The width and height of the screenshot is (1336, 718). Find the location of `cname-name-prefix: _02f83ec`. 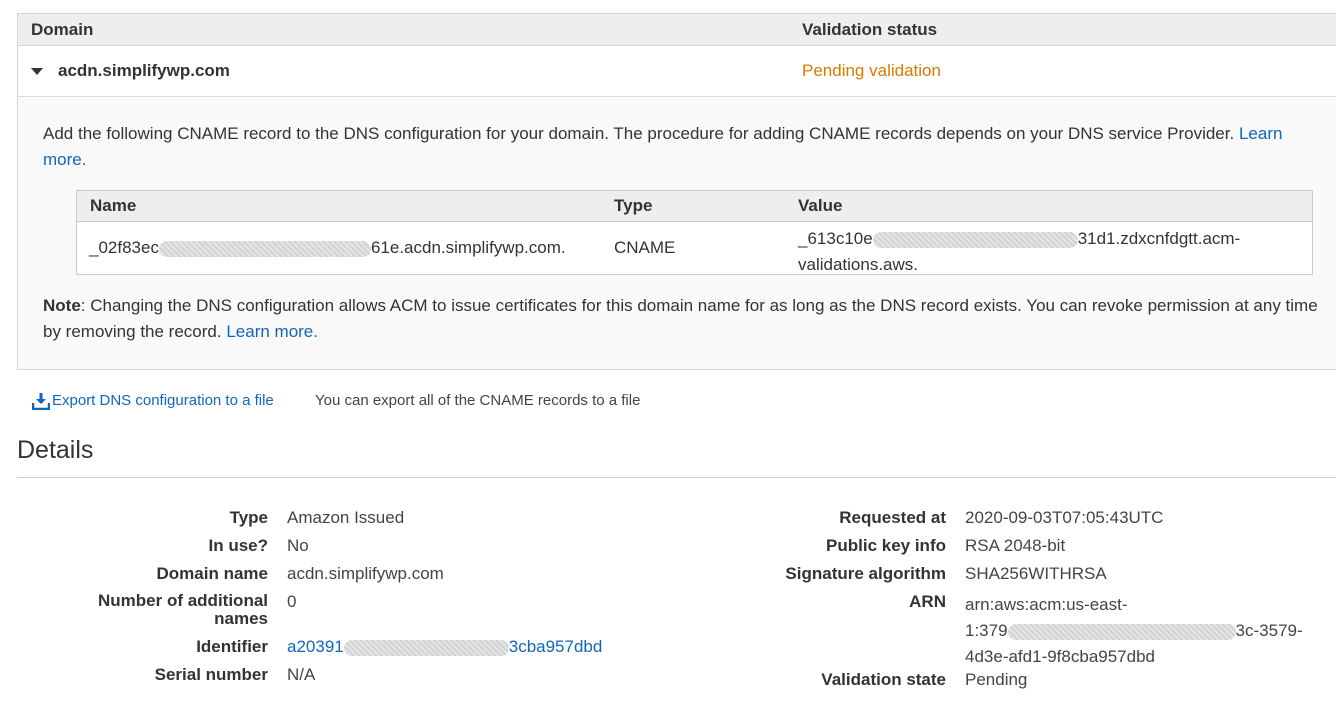

cname-name-prefix: _02f83ec is located at coordinates (124, 247).